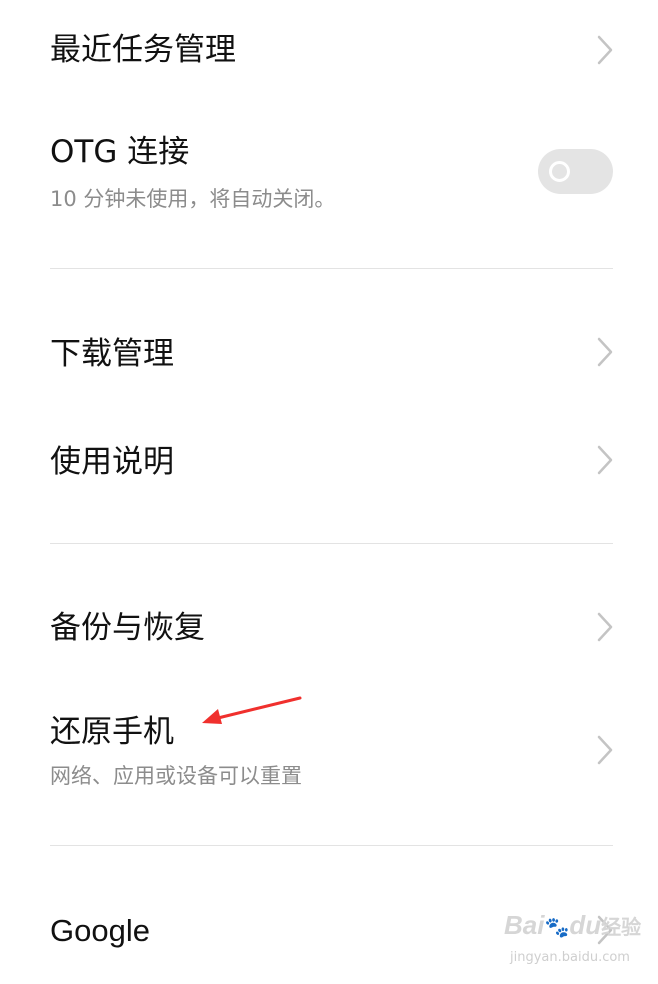  I want to click on baidu-jingyan-watermark: Bai🐾du经验 jingyan.baidu.com, so click(574, 941).